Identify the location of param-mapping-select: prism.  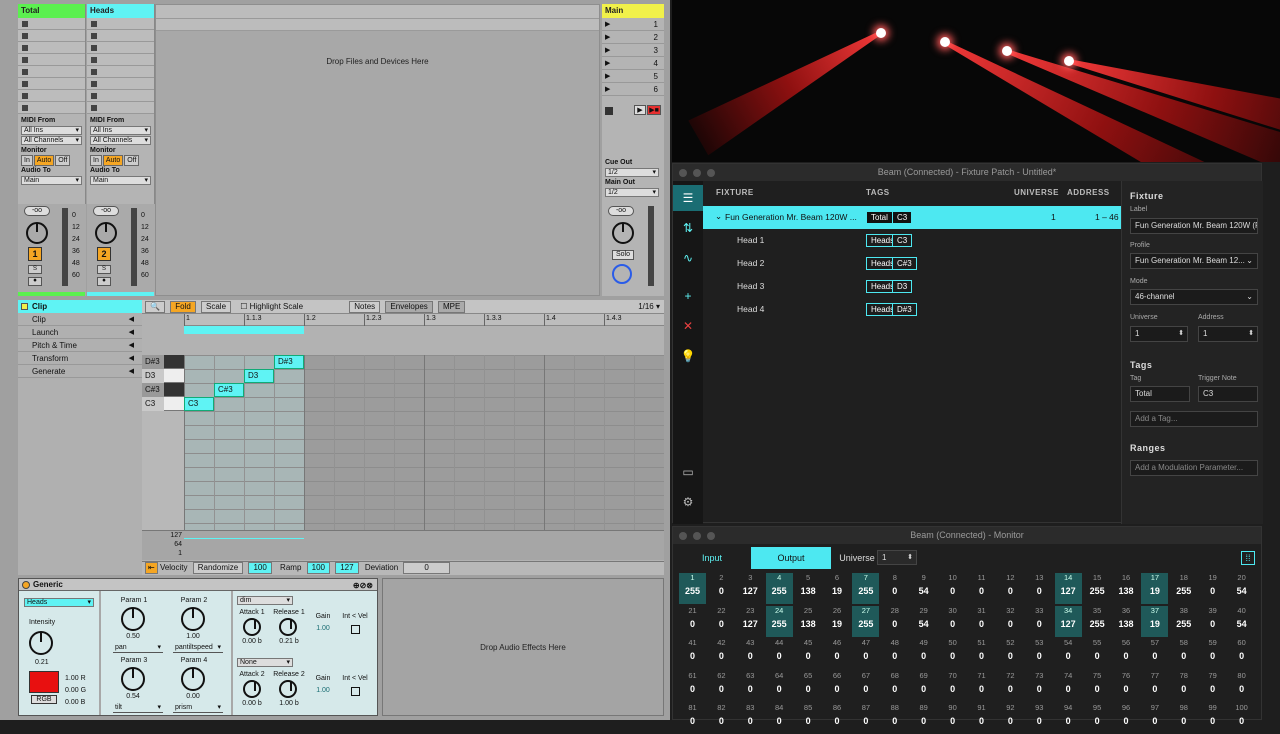
(198, 708).